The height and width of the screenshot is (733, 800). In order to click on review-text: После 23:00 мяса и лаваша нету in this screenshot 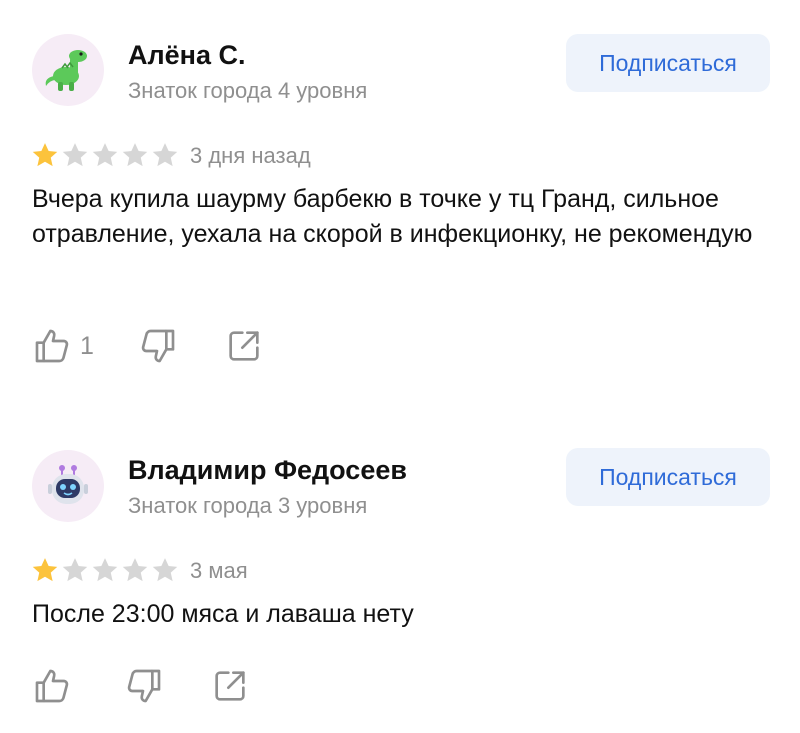, I will do `click(223, 614)`.